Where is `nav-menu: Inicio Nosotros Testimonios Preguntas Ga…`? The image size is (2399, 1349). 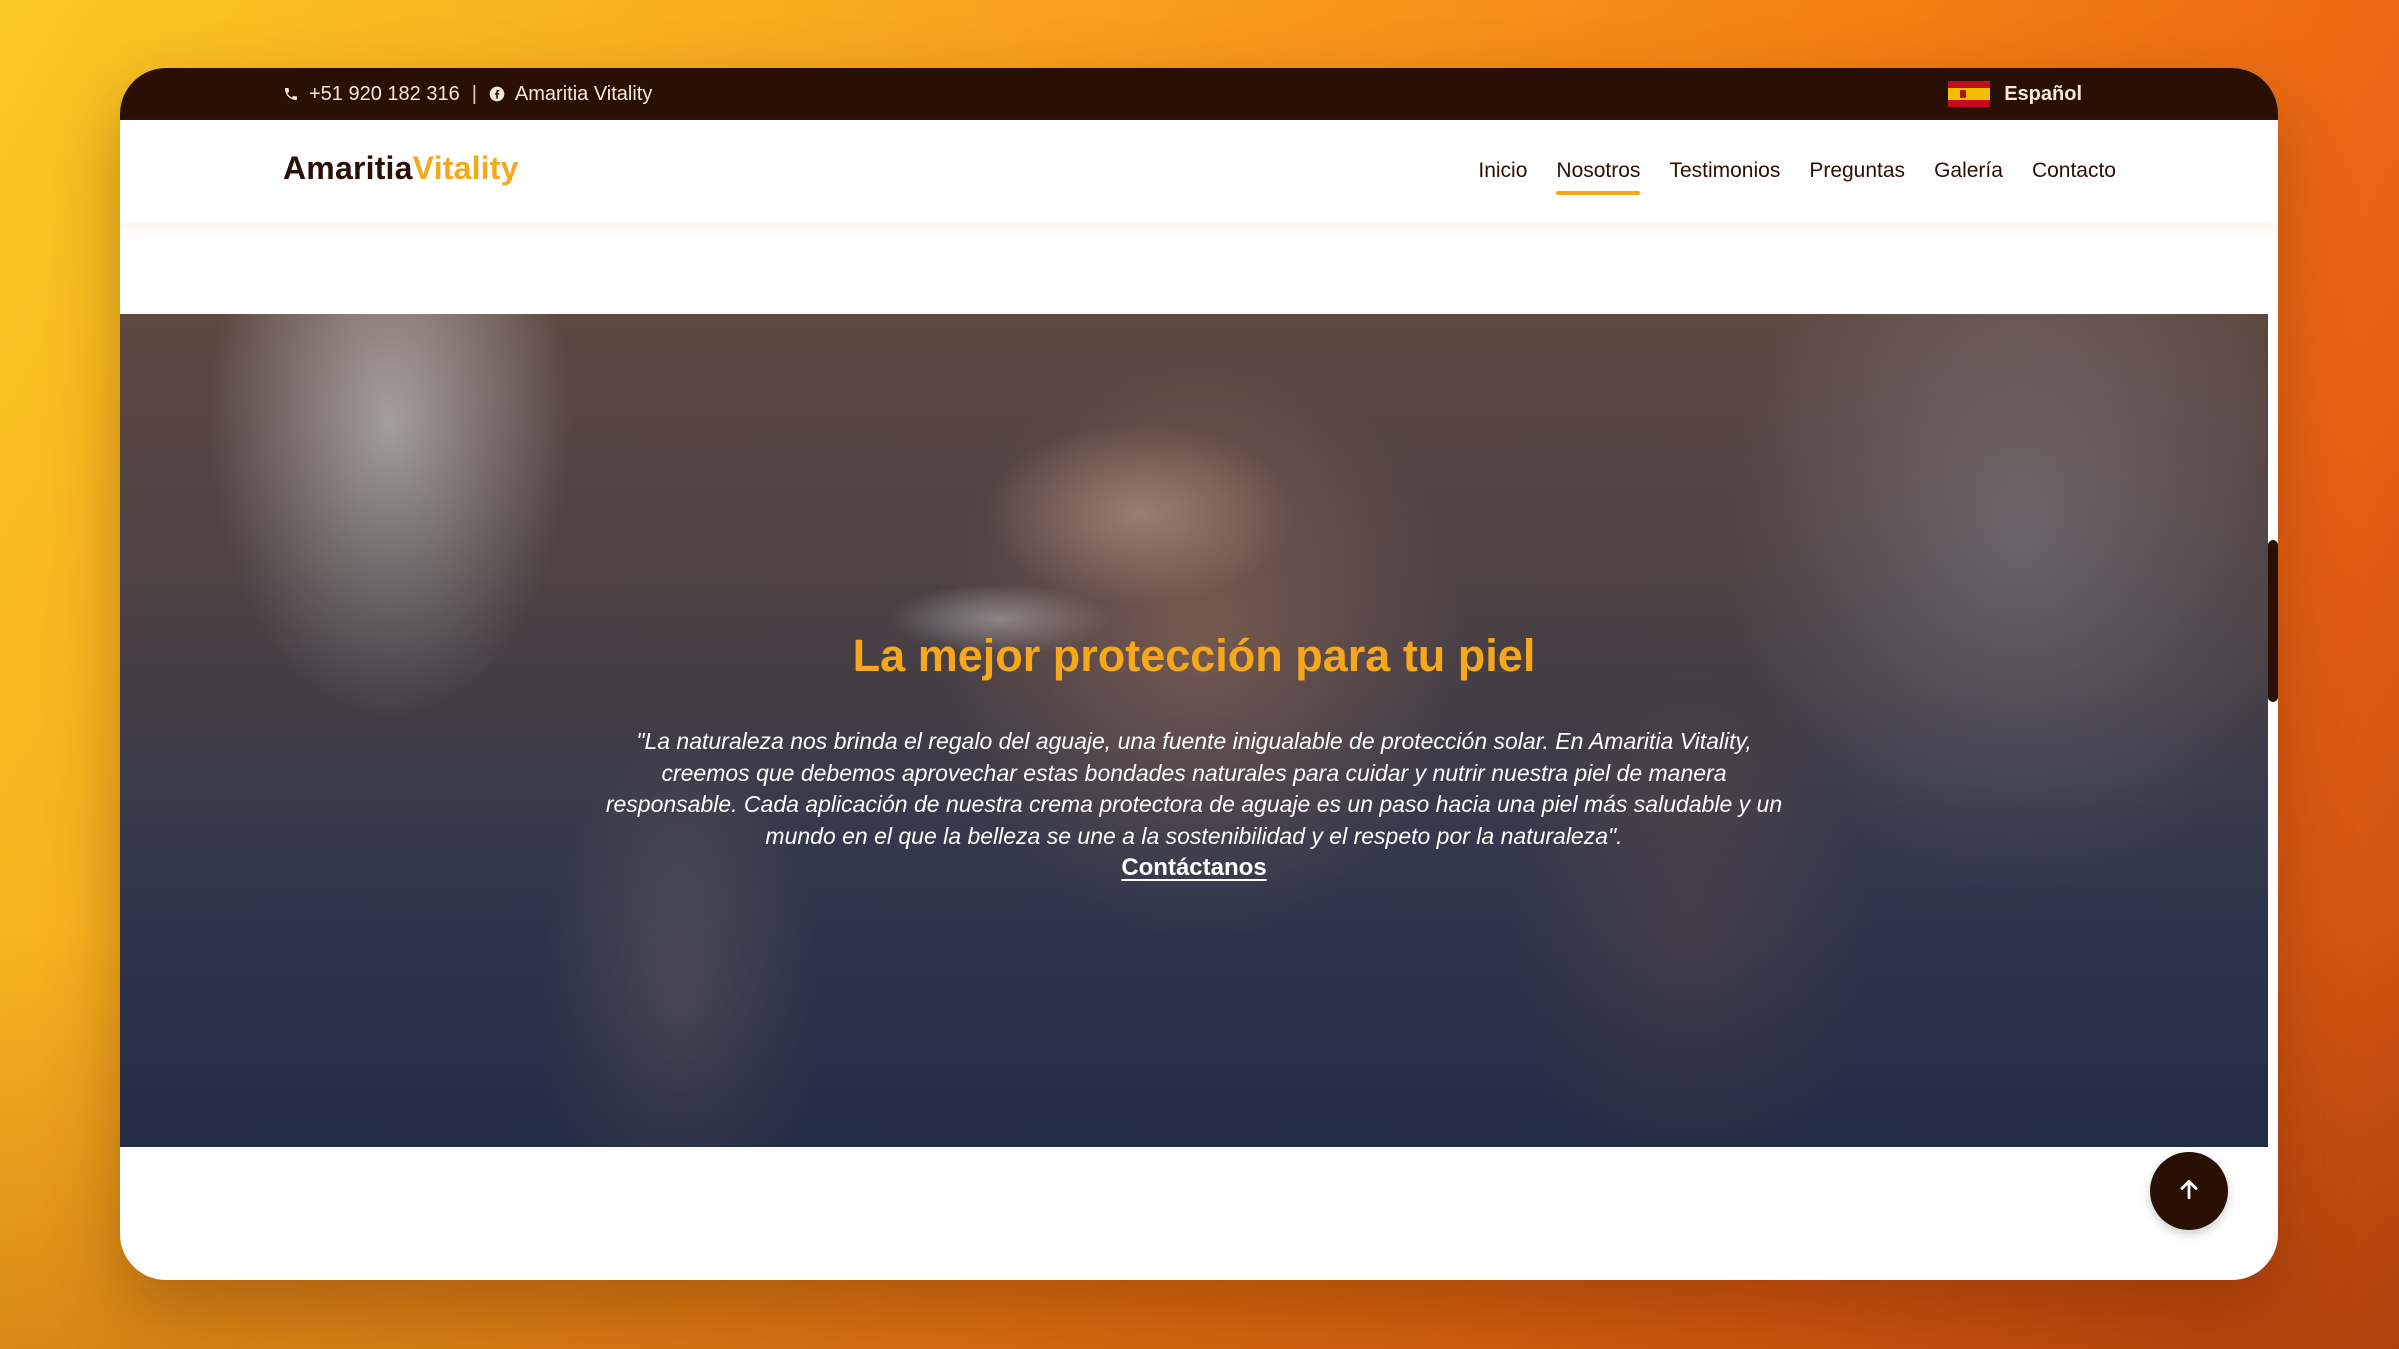 nav-menu: Inicio Nosotros Testimonios Preguntas Ga… is located at coordinates (1797, 171).